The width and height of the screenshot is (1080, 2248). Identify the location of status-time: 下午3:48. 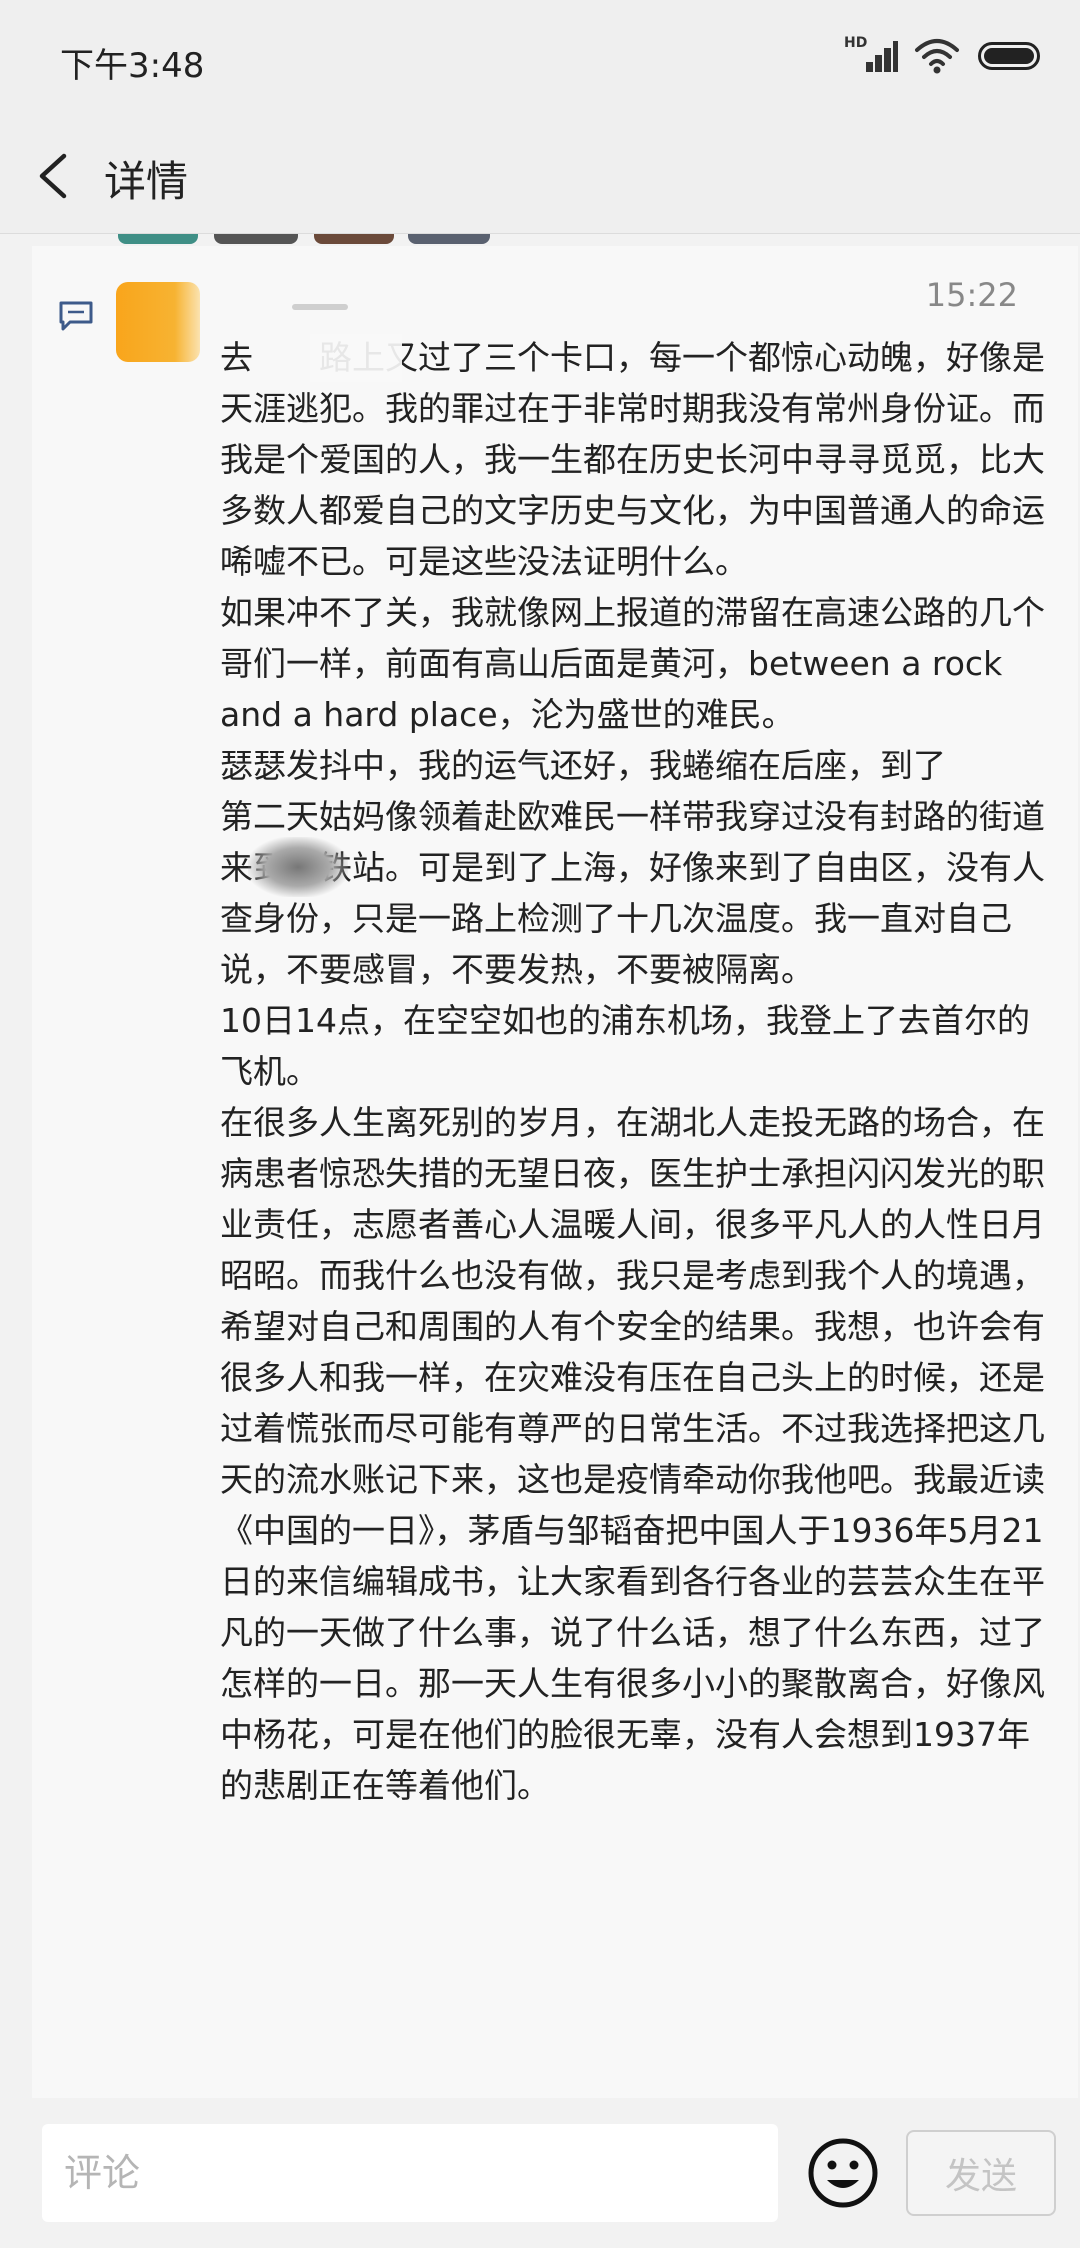
(132, 66).